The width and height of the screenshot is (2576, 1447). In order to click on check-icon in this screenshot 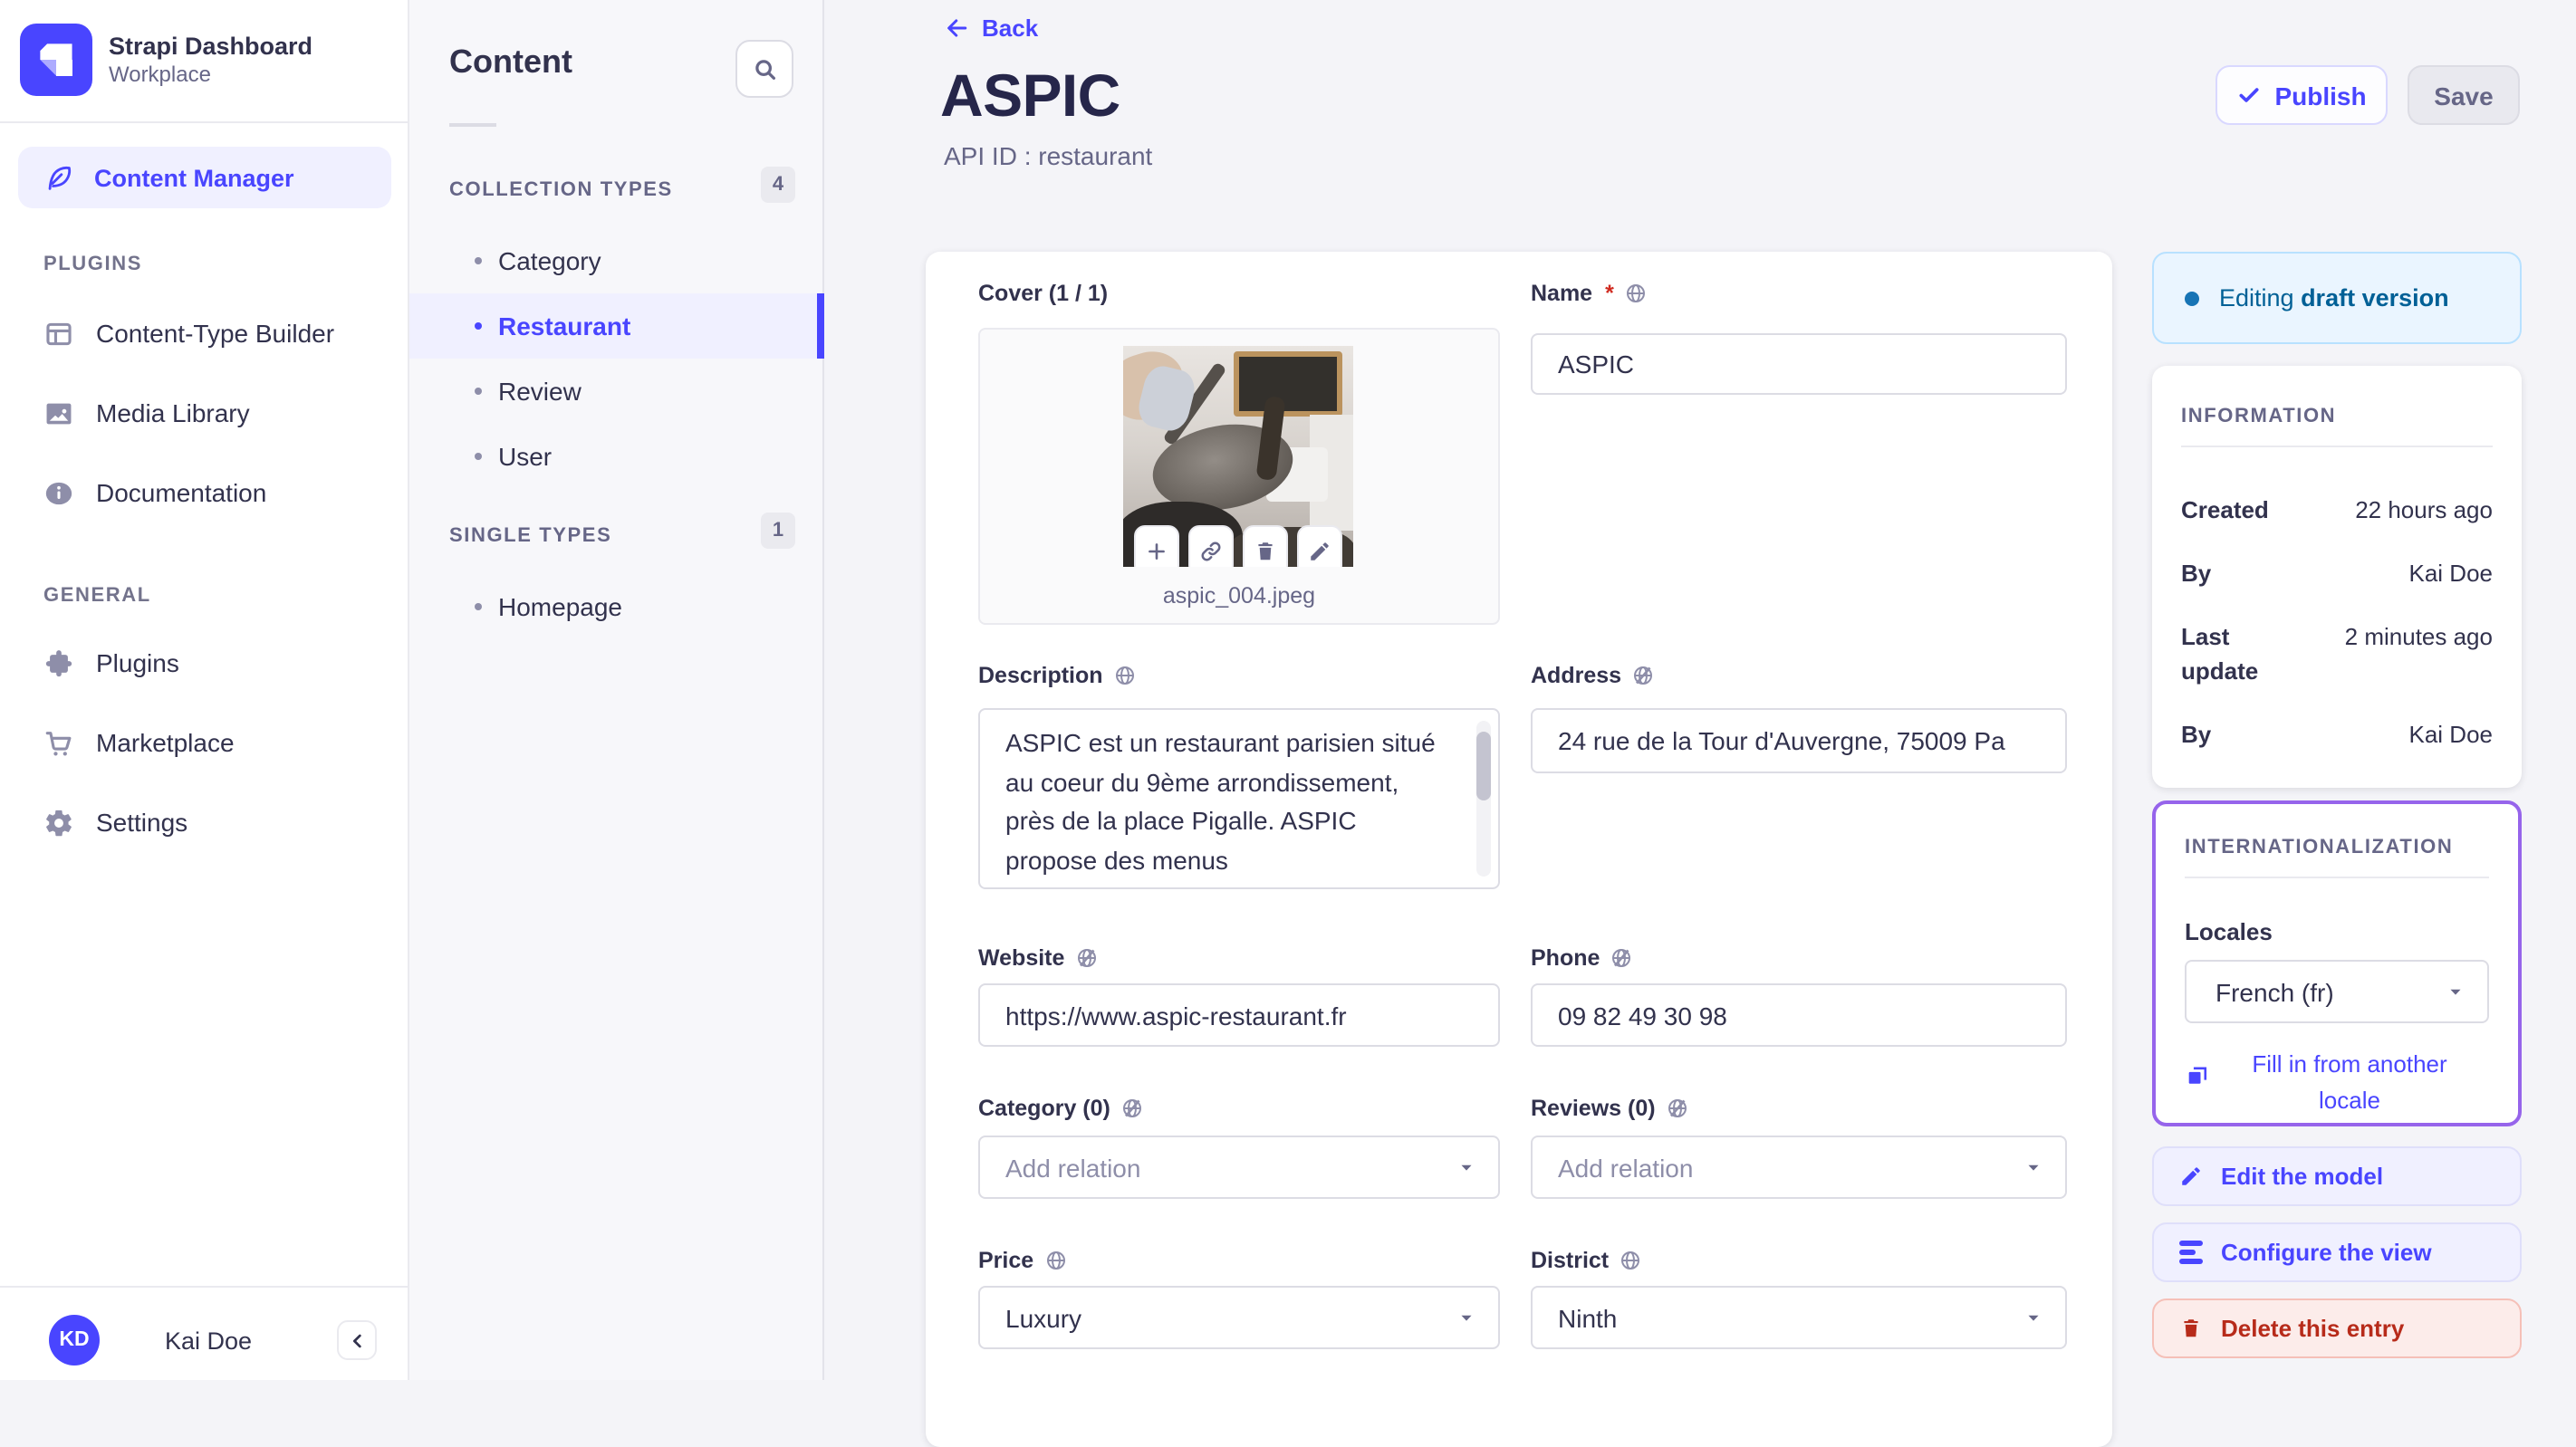, I will do `click(2248, 95)`.